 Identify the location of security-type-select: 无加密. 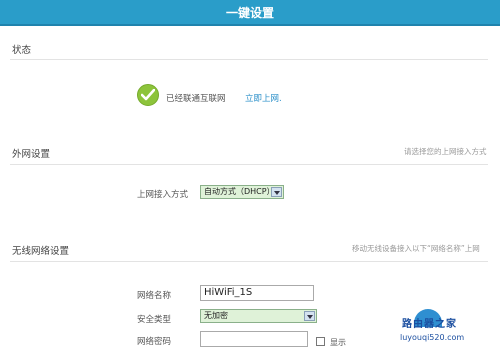
(258, 316).